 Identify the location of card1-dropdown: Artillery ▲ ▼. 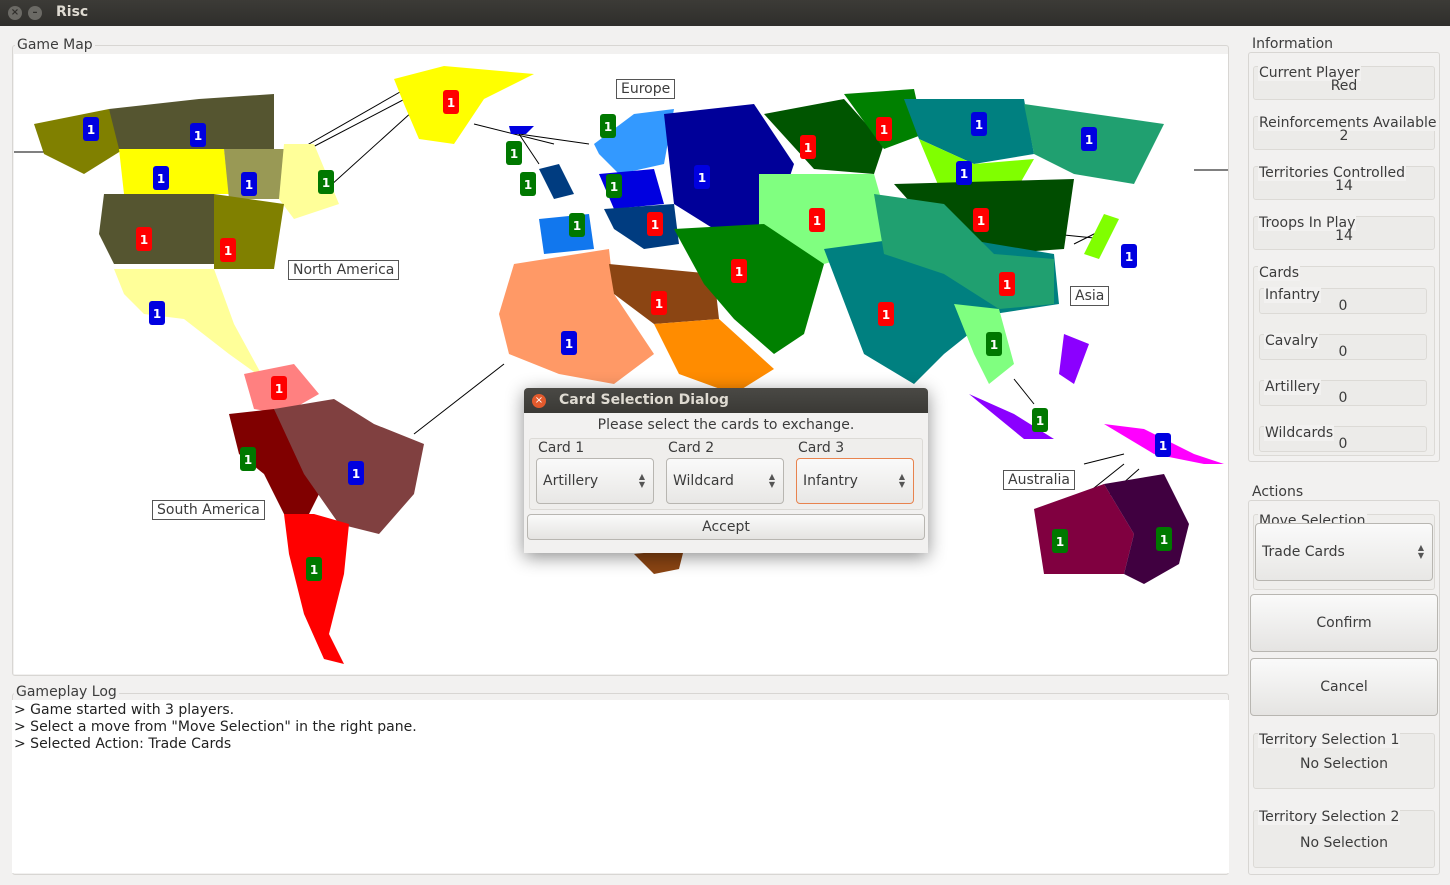
(595, 481).